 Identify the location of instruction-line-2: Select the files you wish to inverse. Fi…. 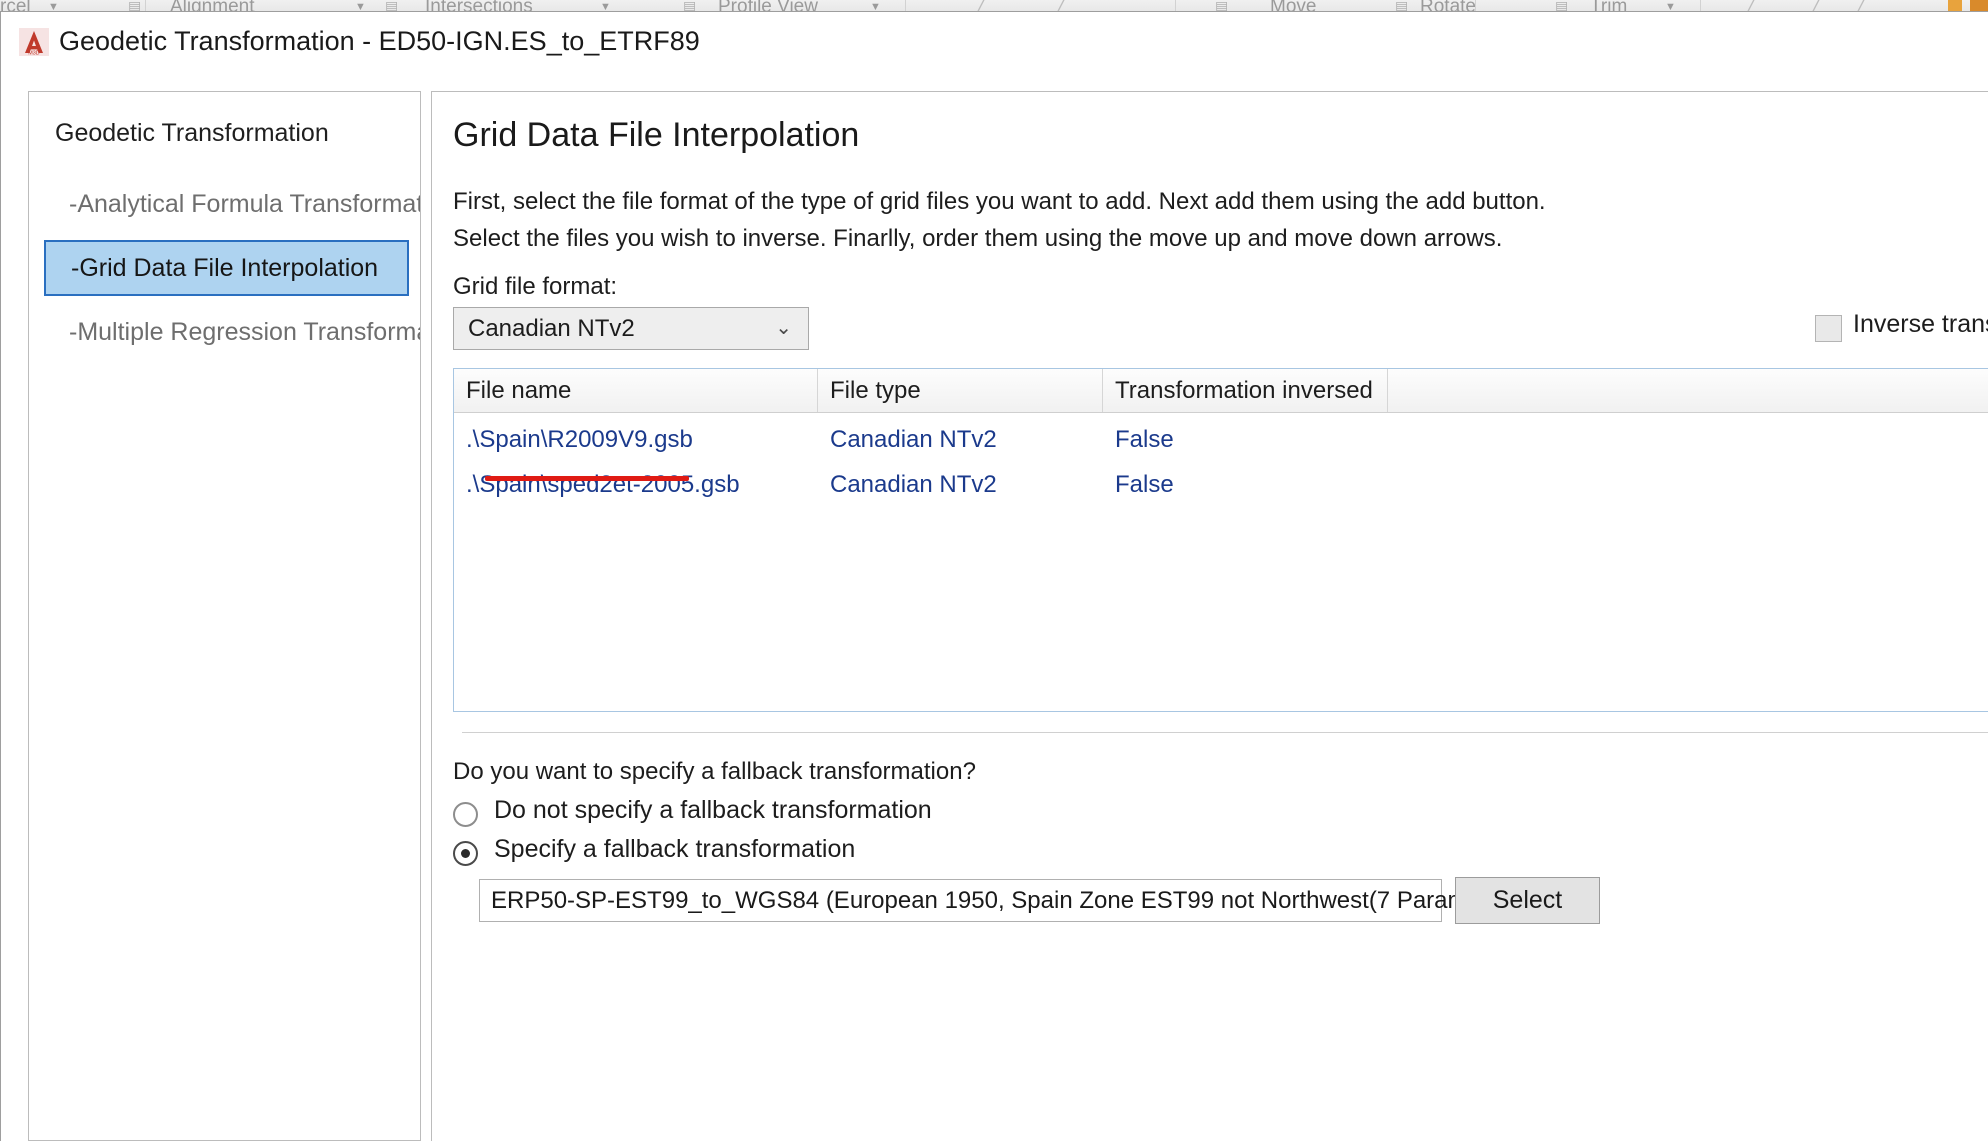
(978, 238).